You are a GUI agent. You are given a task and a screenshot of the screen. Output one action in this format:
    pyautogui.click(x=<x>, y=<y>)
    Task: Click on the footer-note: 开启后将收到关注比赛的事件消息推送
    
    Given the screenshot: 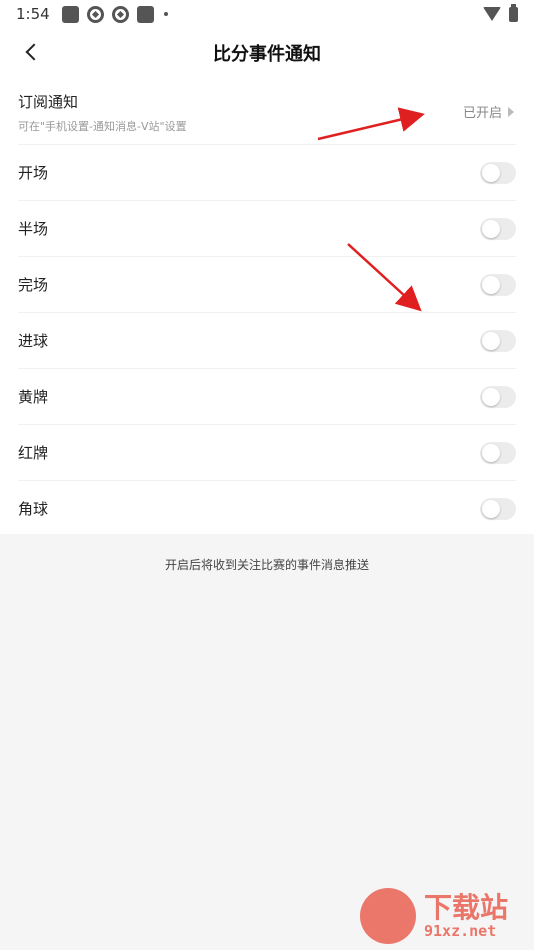 What is the action you would take?
    pyautogui.click(x=266, y=565)
    